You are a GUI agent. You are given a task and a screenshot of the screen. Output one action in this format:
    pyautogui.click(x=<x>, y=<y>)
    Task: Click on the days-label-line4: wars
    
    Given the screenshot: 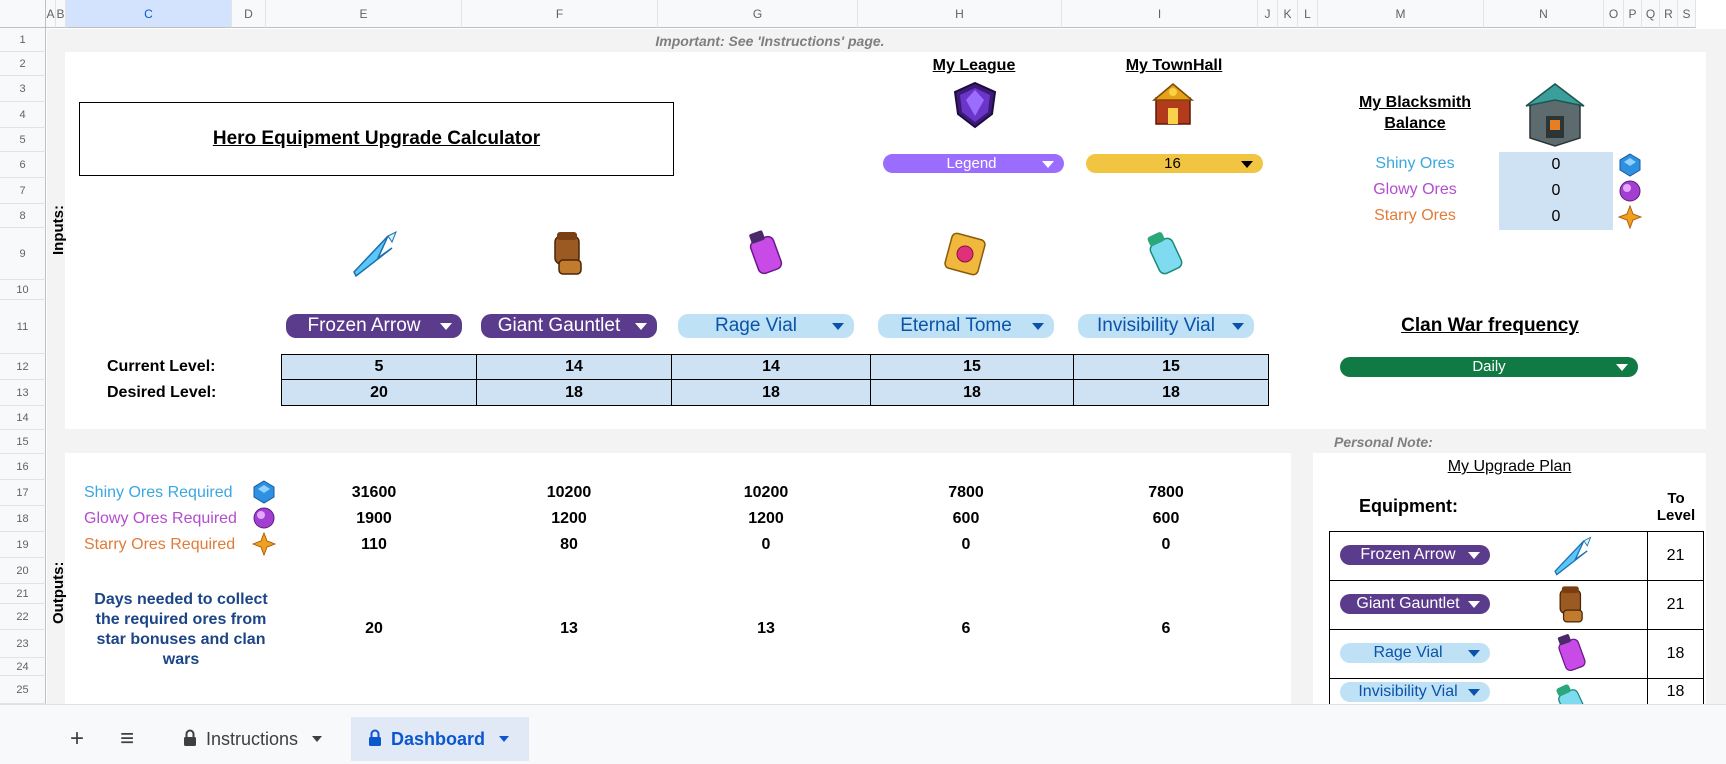 What is the action you would take?
    pyautogui.click(x=181, y=659)
    